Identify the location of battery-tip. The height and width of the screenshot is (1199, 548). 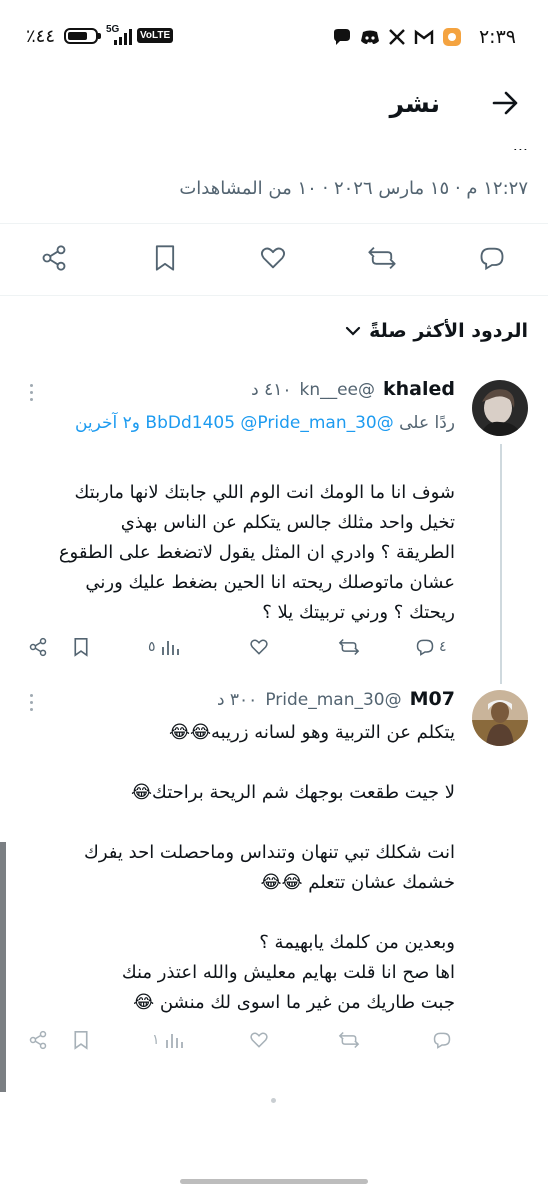
(99, 36).